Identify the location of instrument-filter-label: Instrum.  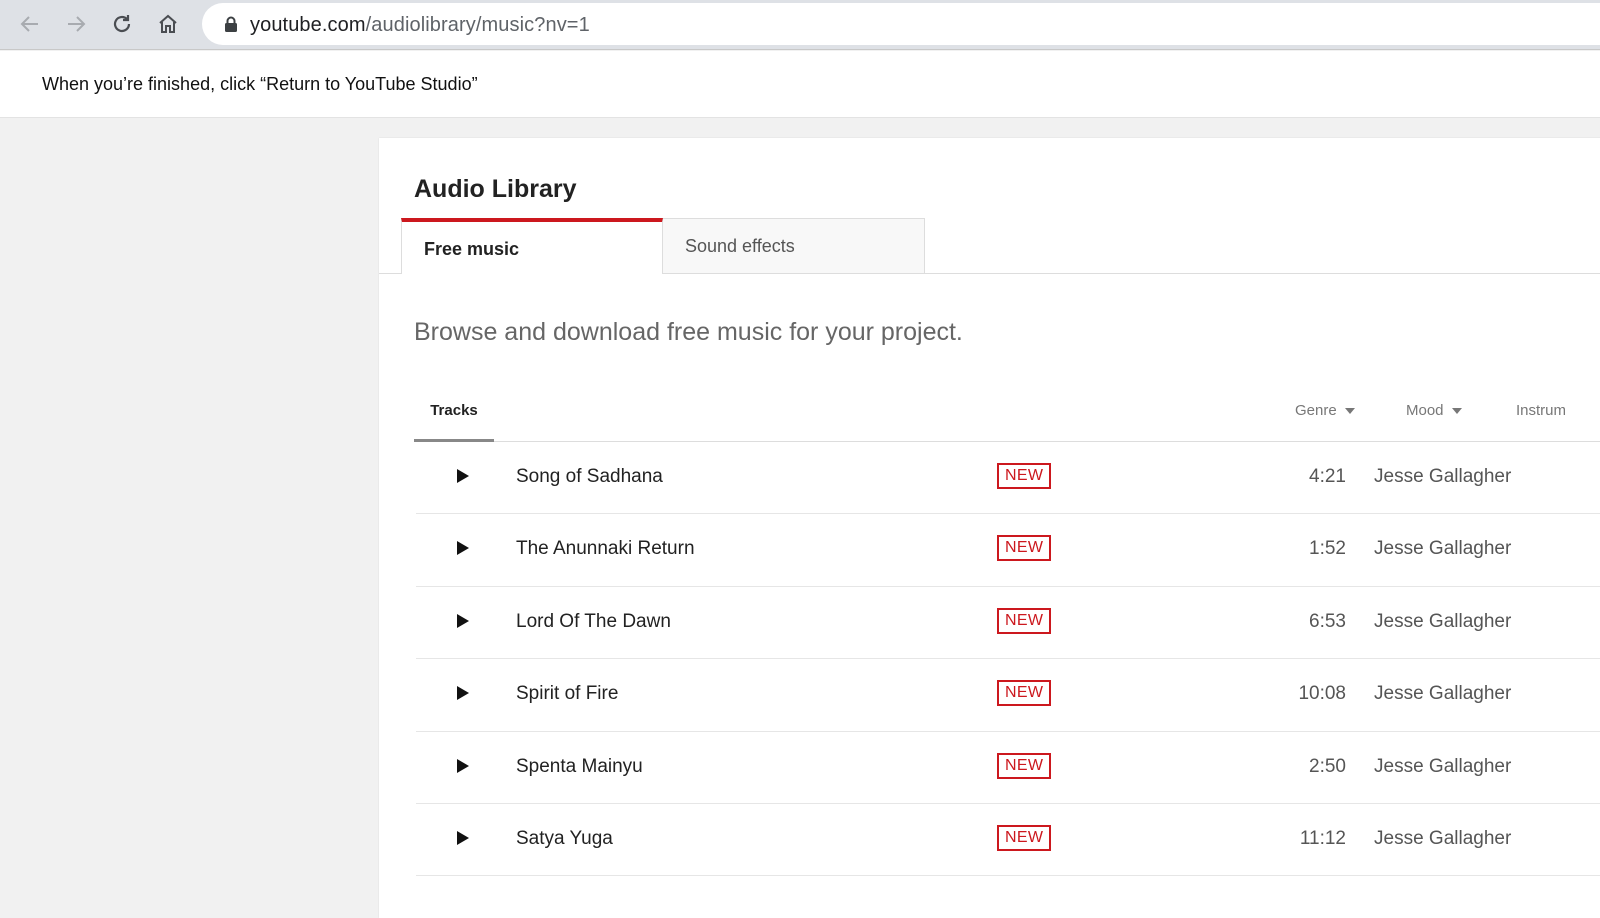
(1541, 410).